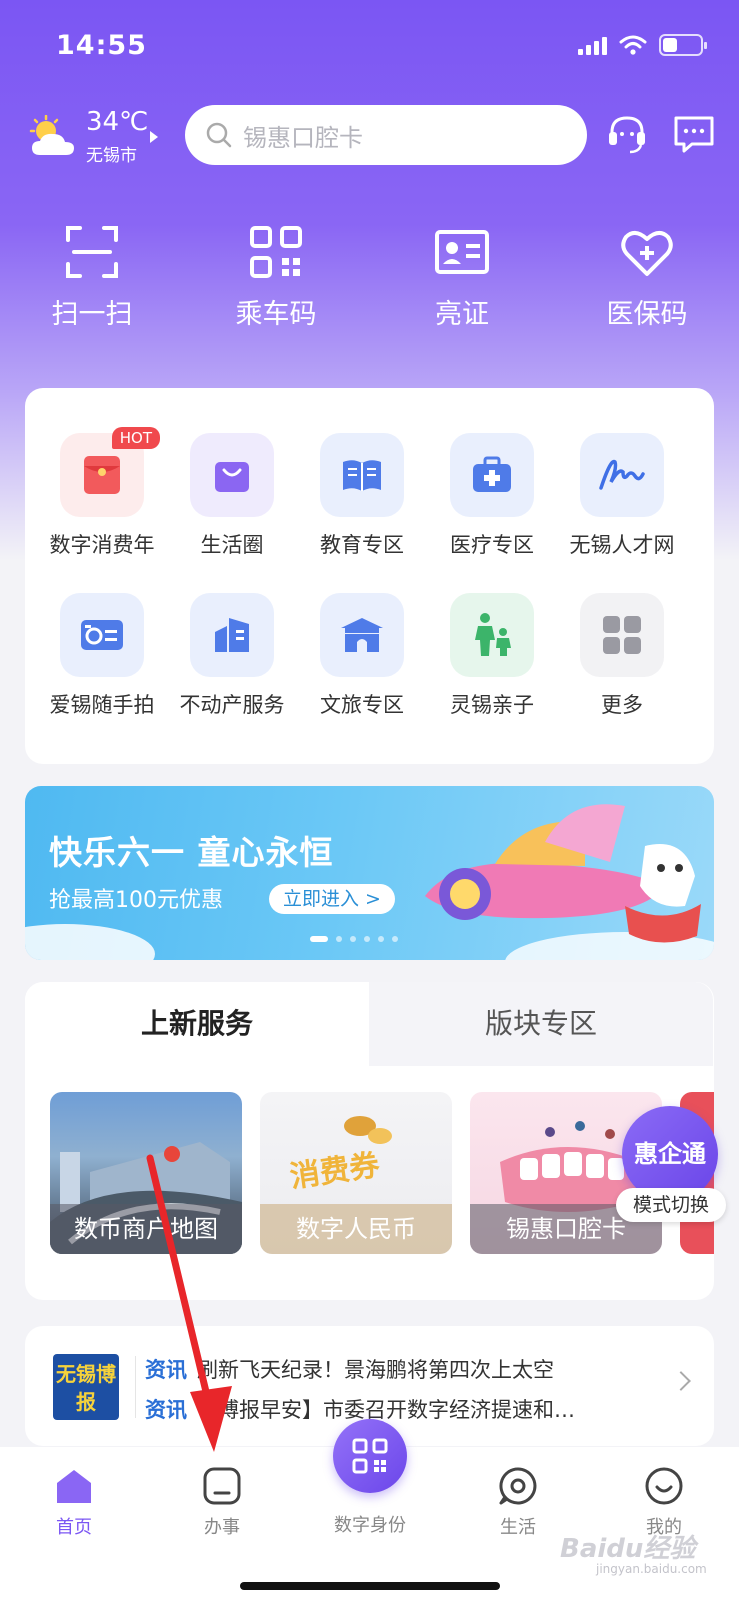  Describe the element at coordinates (362, 656) in the screenshot. I see `grid-item-culture-tourism: 文旅专区` at that location.